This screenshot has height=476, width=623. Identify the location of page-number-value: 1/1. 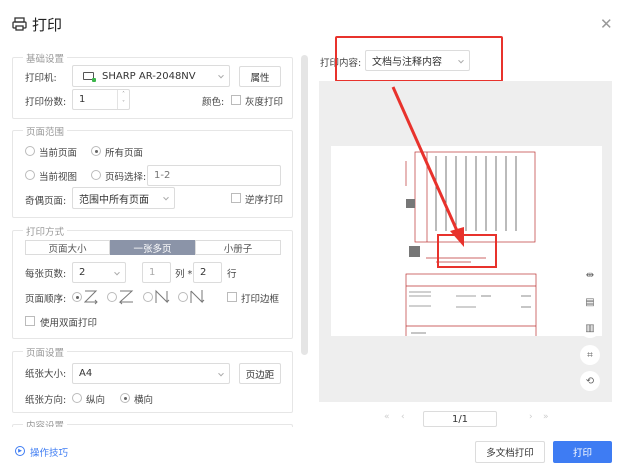
(460, 419).